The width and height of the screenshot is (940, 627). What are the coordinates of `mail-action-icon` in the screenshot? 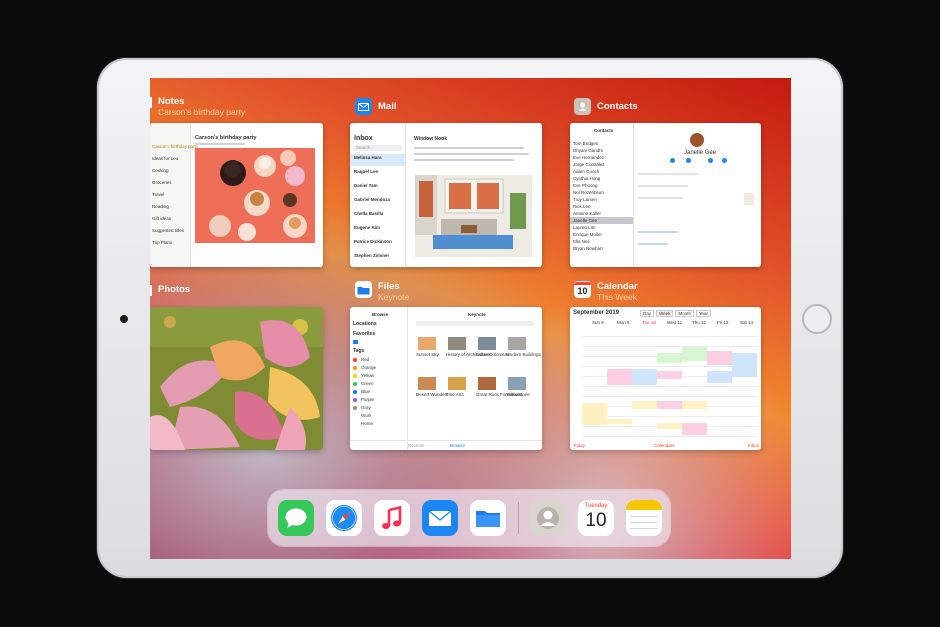 It's located at (724, 160).